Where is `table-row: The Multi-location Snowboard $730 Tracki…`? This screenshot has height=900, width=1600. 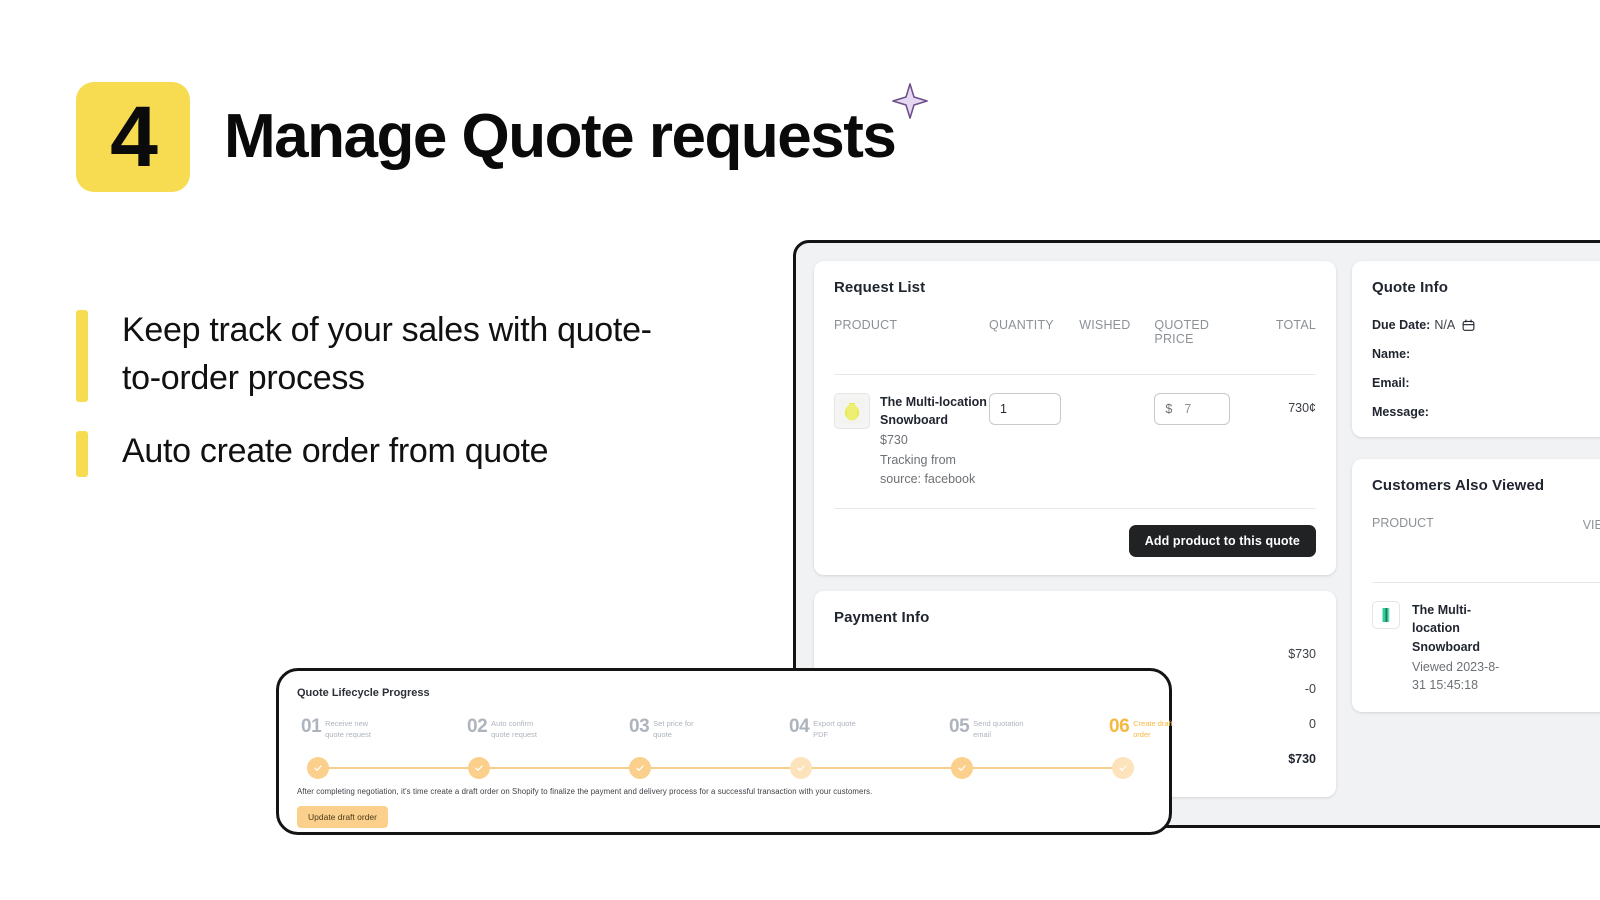 table-row: The Multi-location Snowboard $730 Tracki… is located at coordinates (1075, 431).